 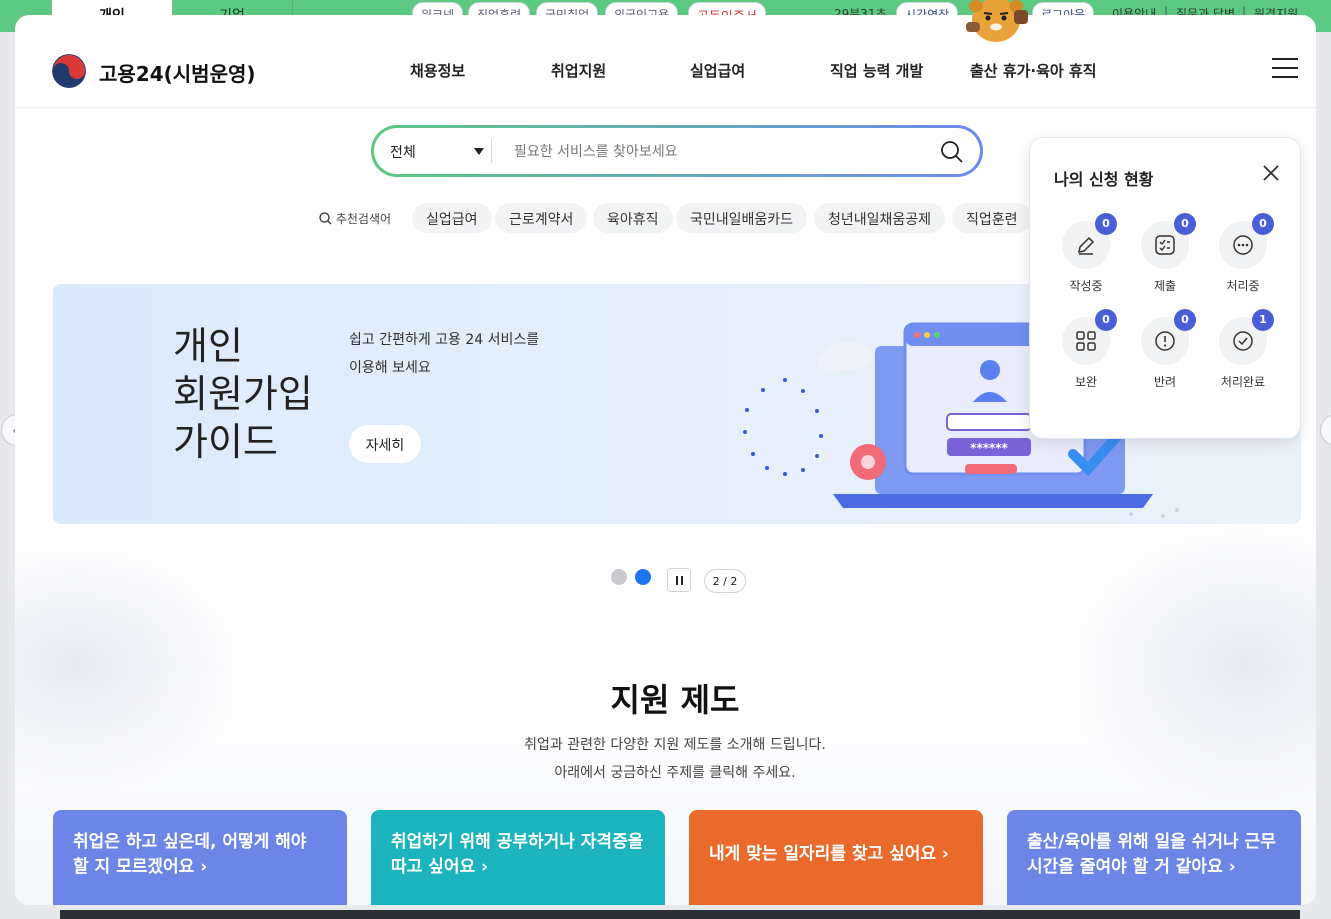 I want to click on status-count-badge: 1, so click(x=1263, y=320).